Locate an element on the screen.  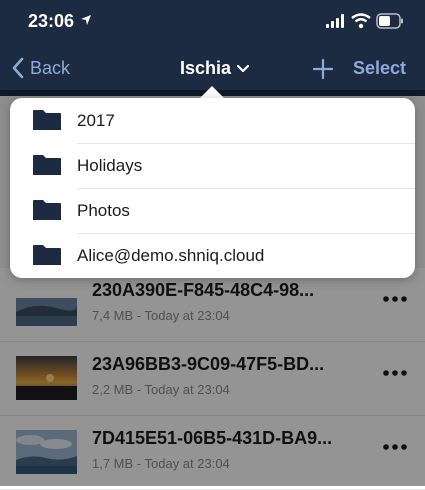
dropdown-item-label: Alice@demo.shniq.cloud is located at coordinates (171, 255).